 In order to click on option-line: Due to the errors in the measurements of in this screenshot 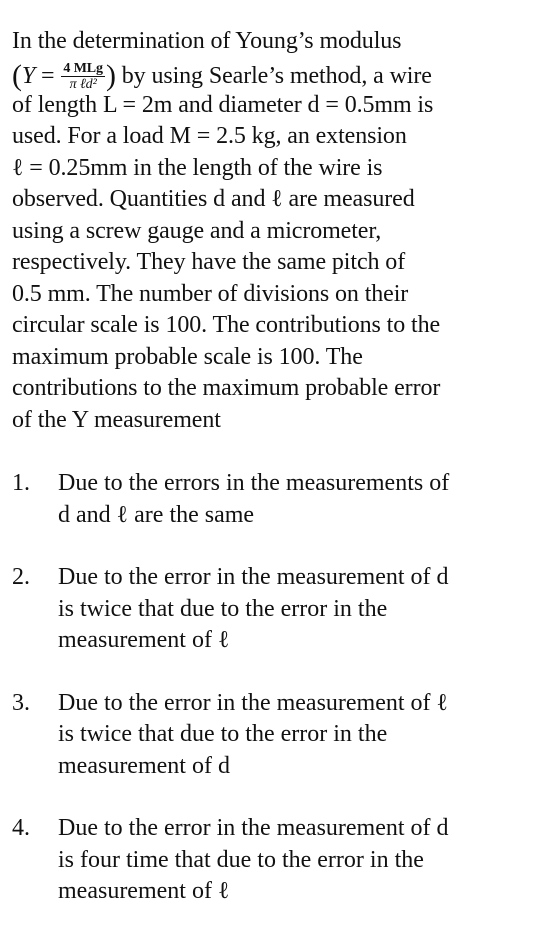, I will do `click(254, 483)`.